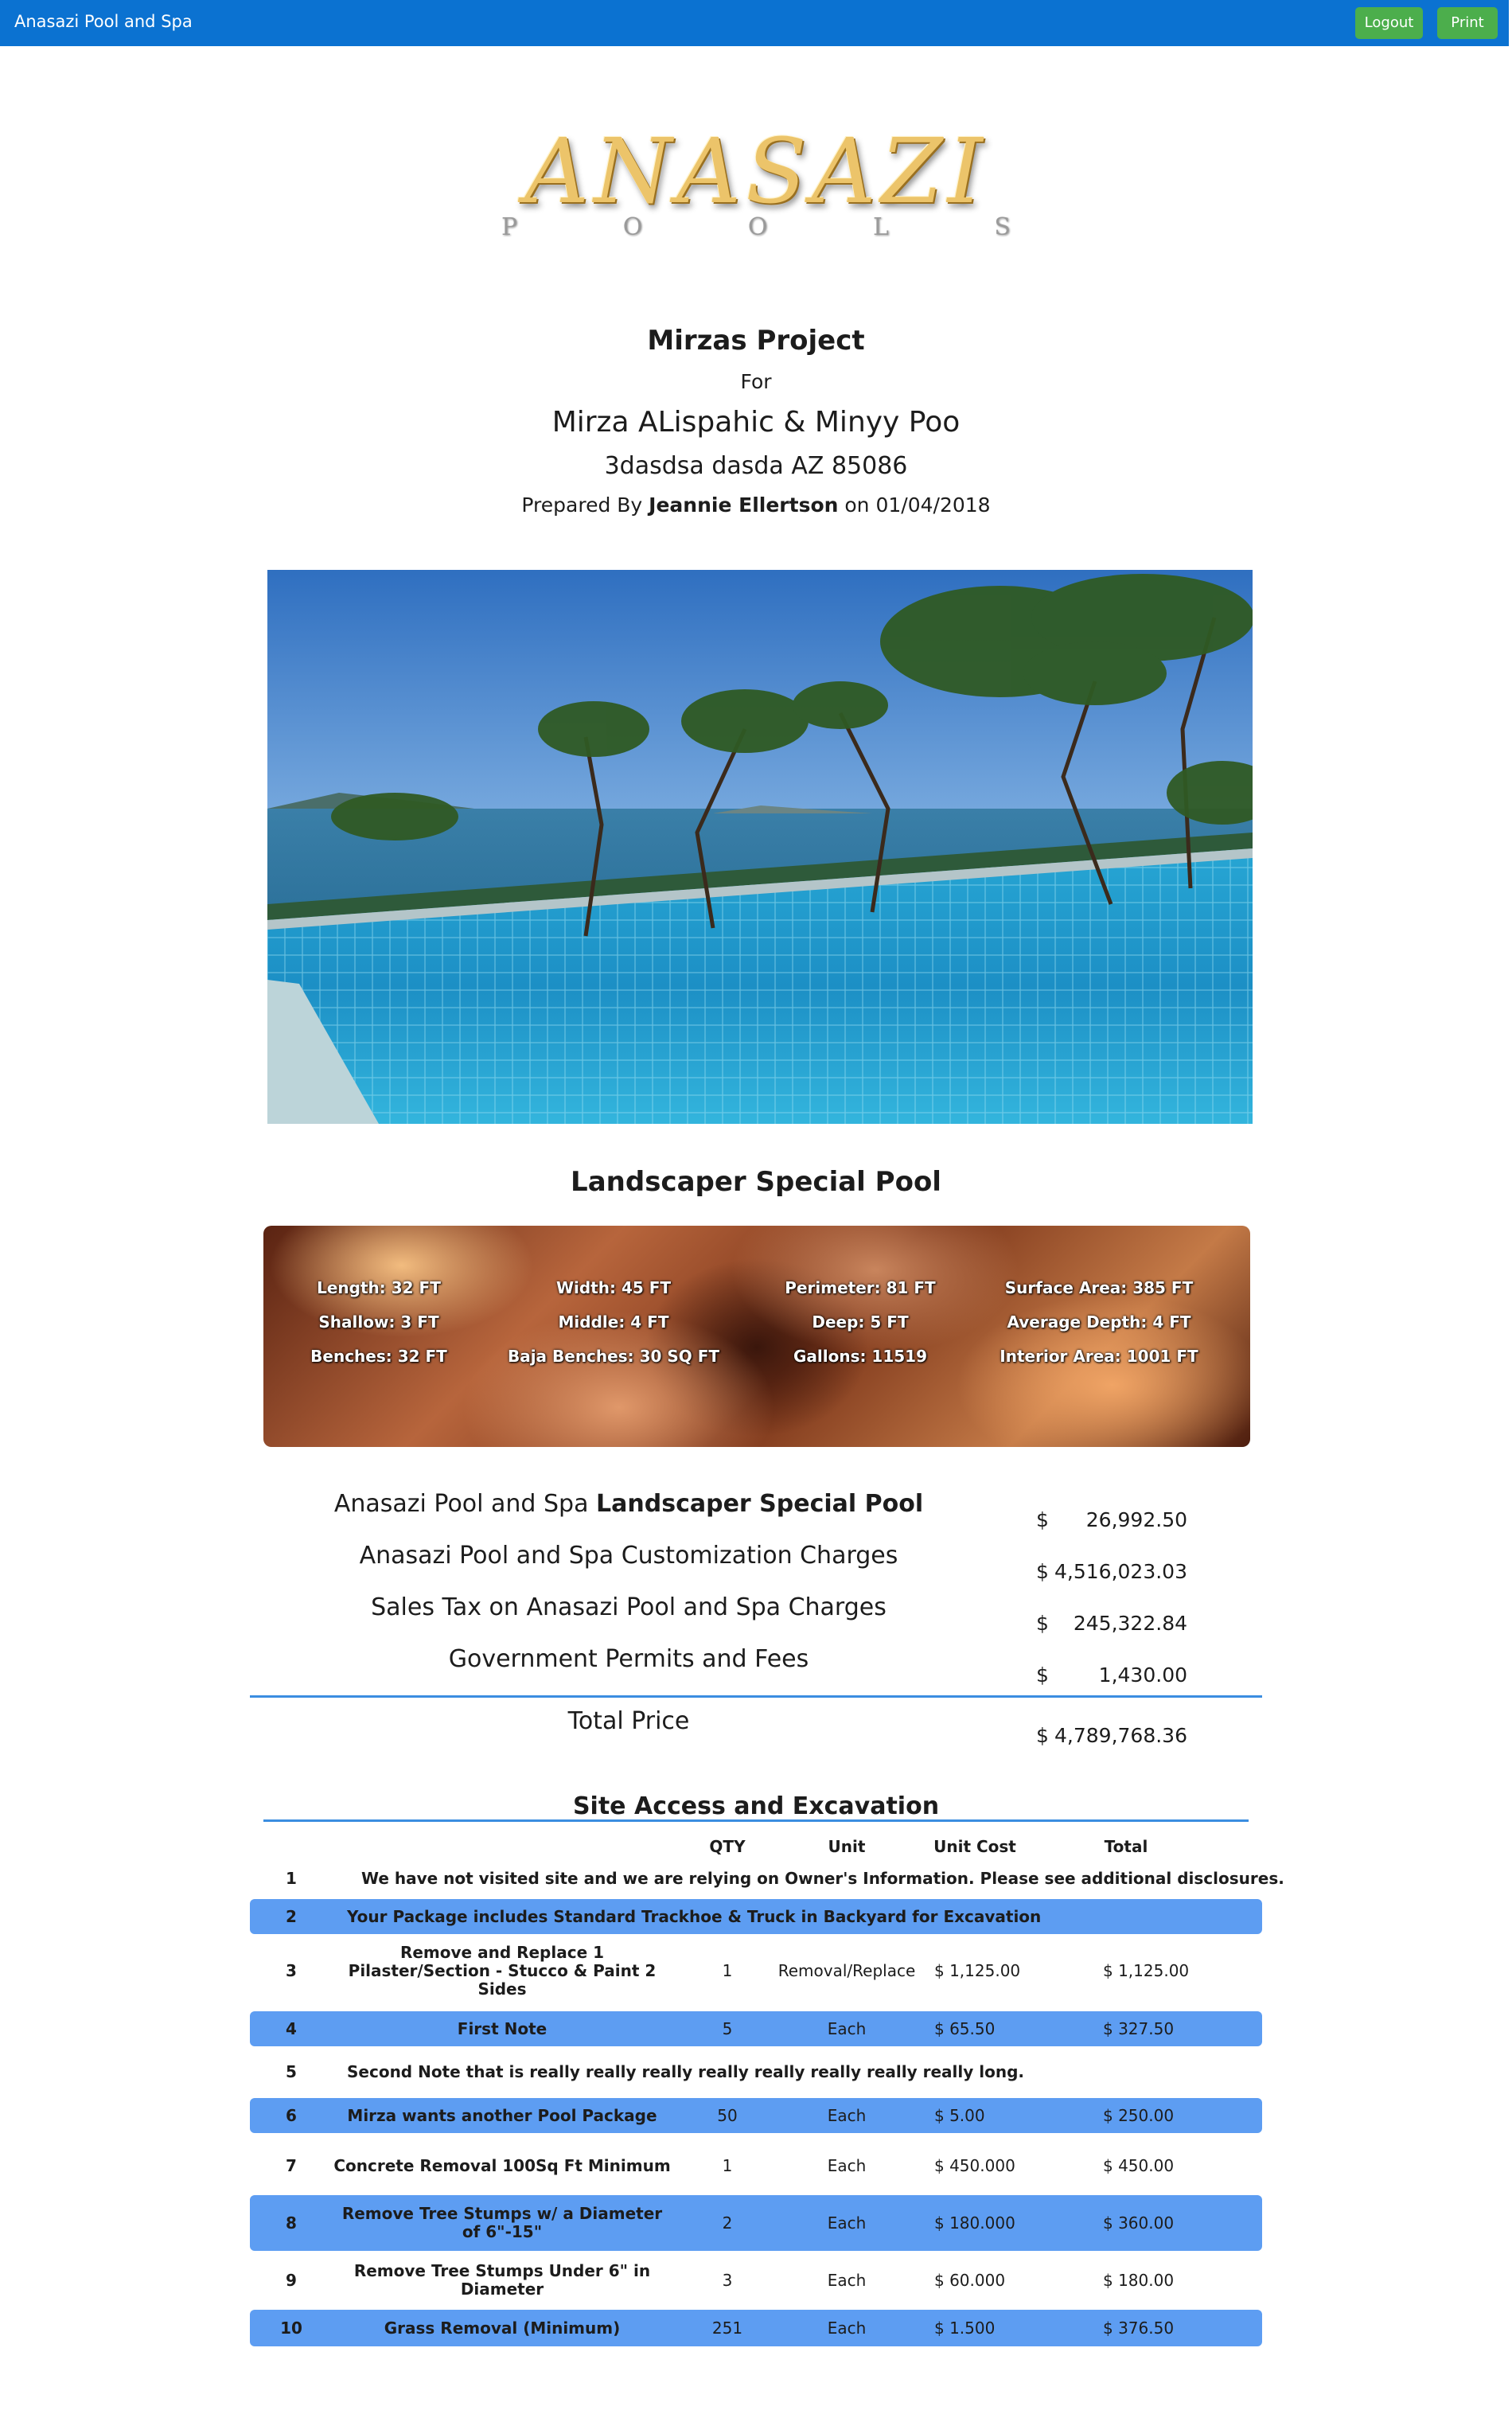 This screenshot has height=2418, width=1512. Describe the element at coordinates (582, 505) in the screenshot. I see `prepared-prefix: Prepared By` at that location.